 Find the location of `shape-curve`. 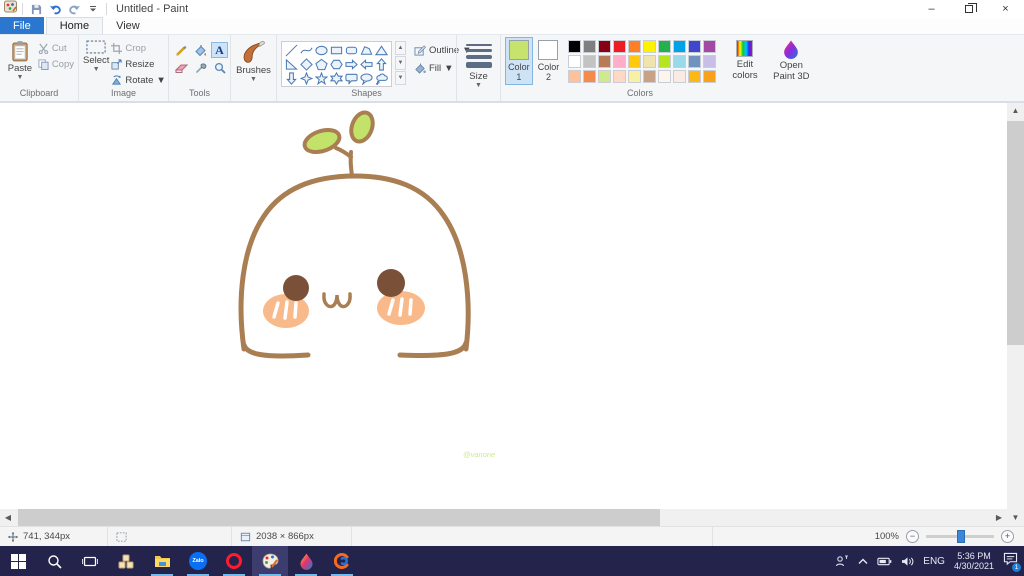

shape-curve is located at coordinates (306, 50).